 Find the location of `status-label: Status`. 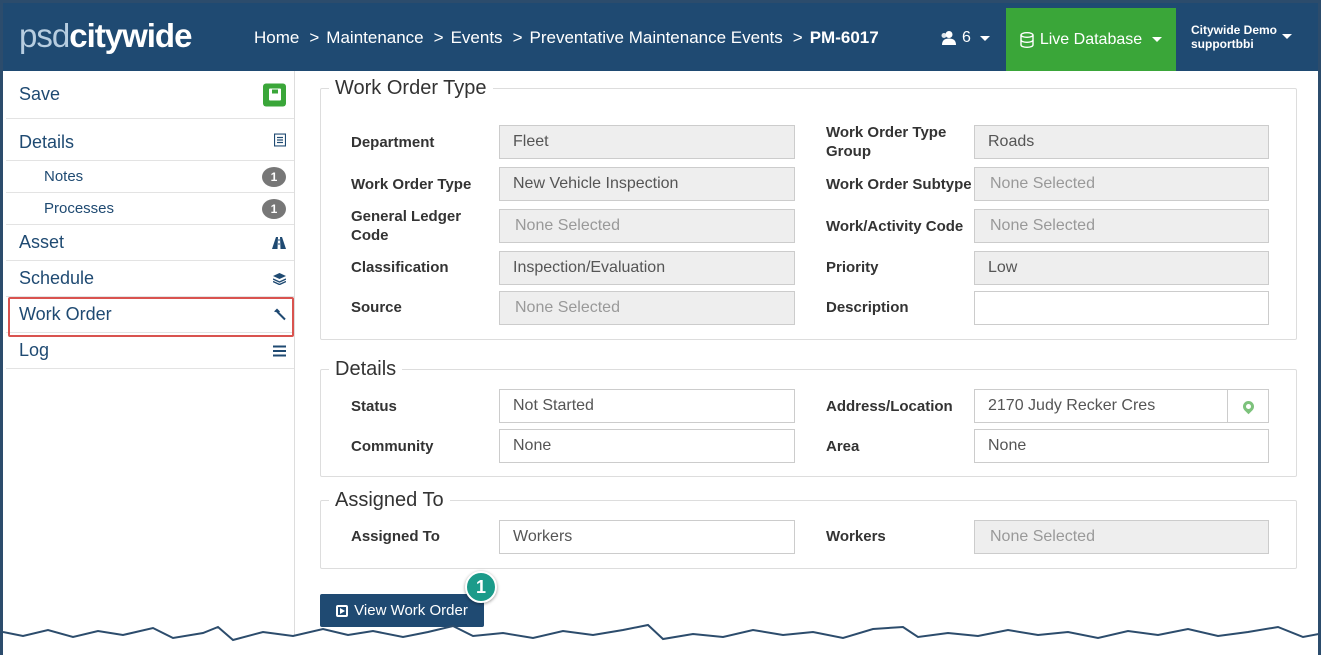

status-label: Status is located at coordinates (374, 406).